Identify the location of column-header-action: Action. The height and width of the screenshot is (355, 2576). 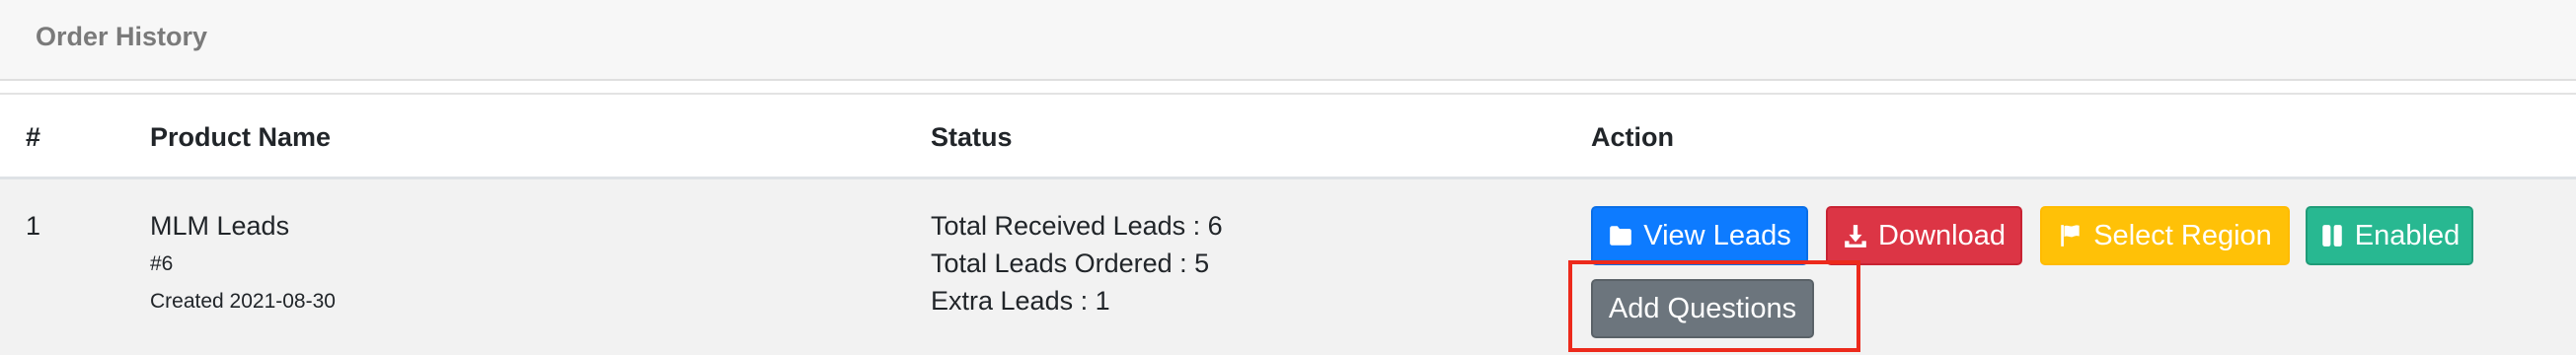
(1632, 137).